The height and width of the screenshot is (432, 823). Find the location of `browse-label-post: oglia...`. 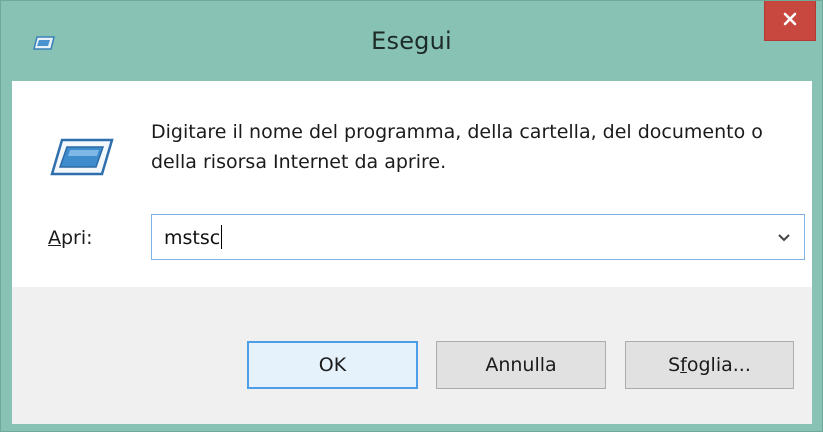

browse-label-post: oglia... is located at coordinates (718, 365).